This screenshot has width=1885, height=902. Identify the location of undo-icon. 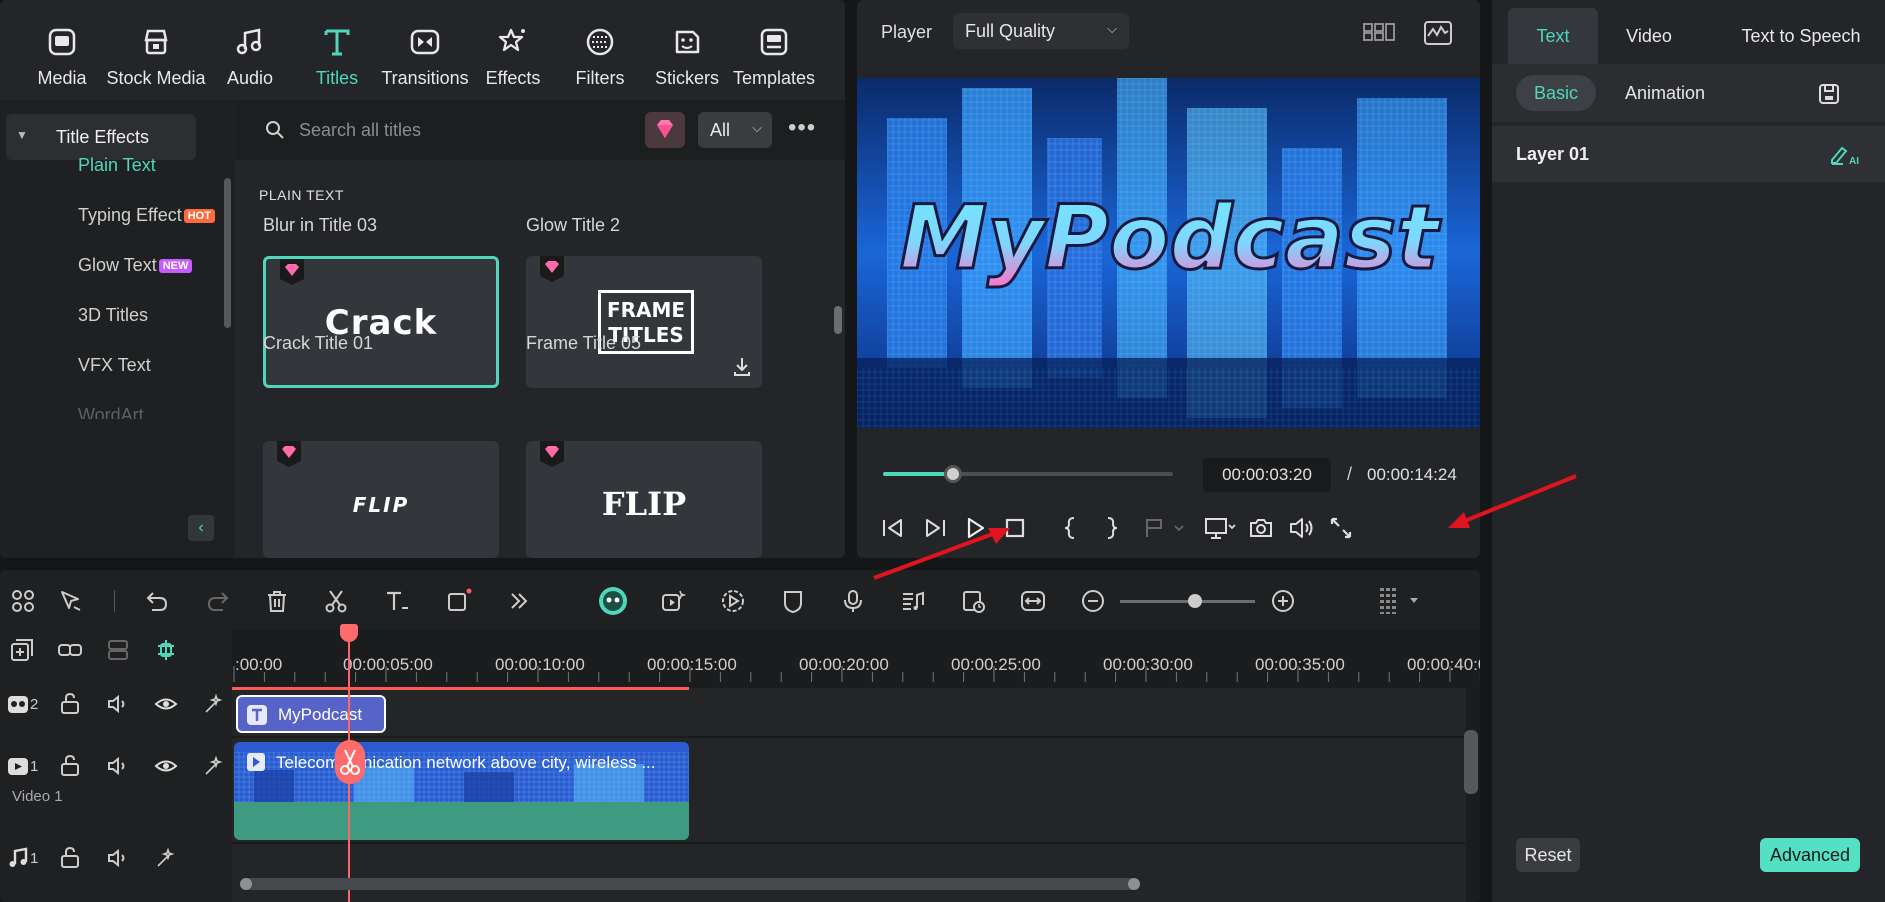
(157, 601).